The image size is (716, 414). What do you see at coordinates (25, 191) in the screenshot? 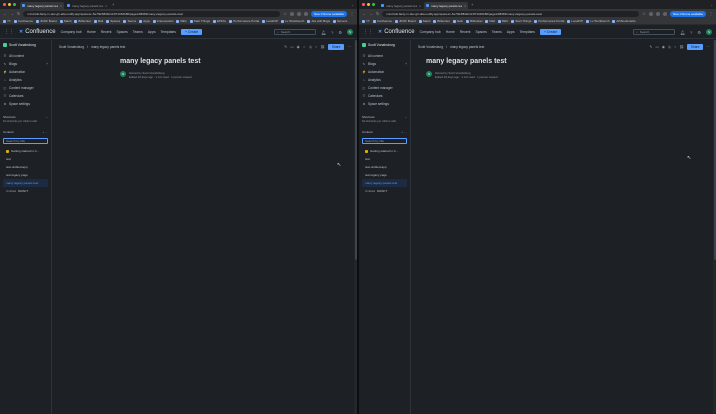
I see `page-tree-item: Untitled DRAFT` at bounding box center [25, 191].